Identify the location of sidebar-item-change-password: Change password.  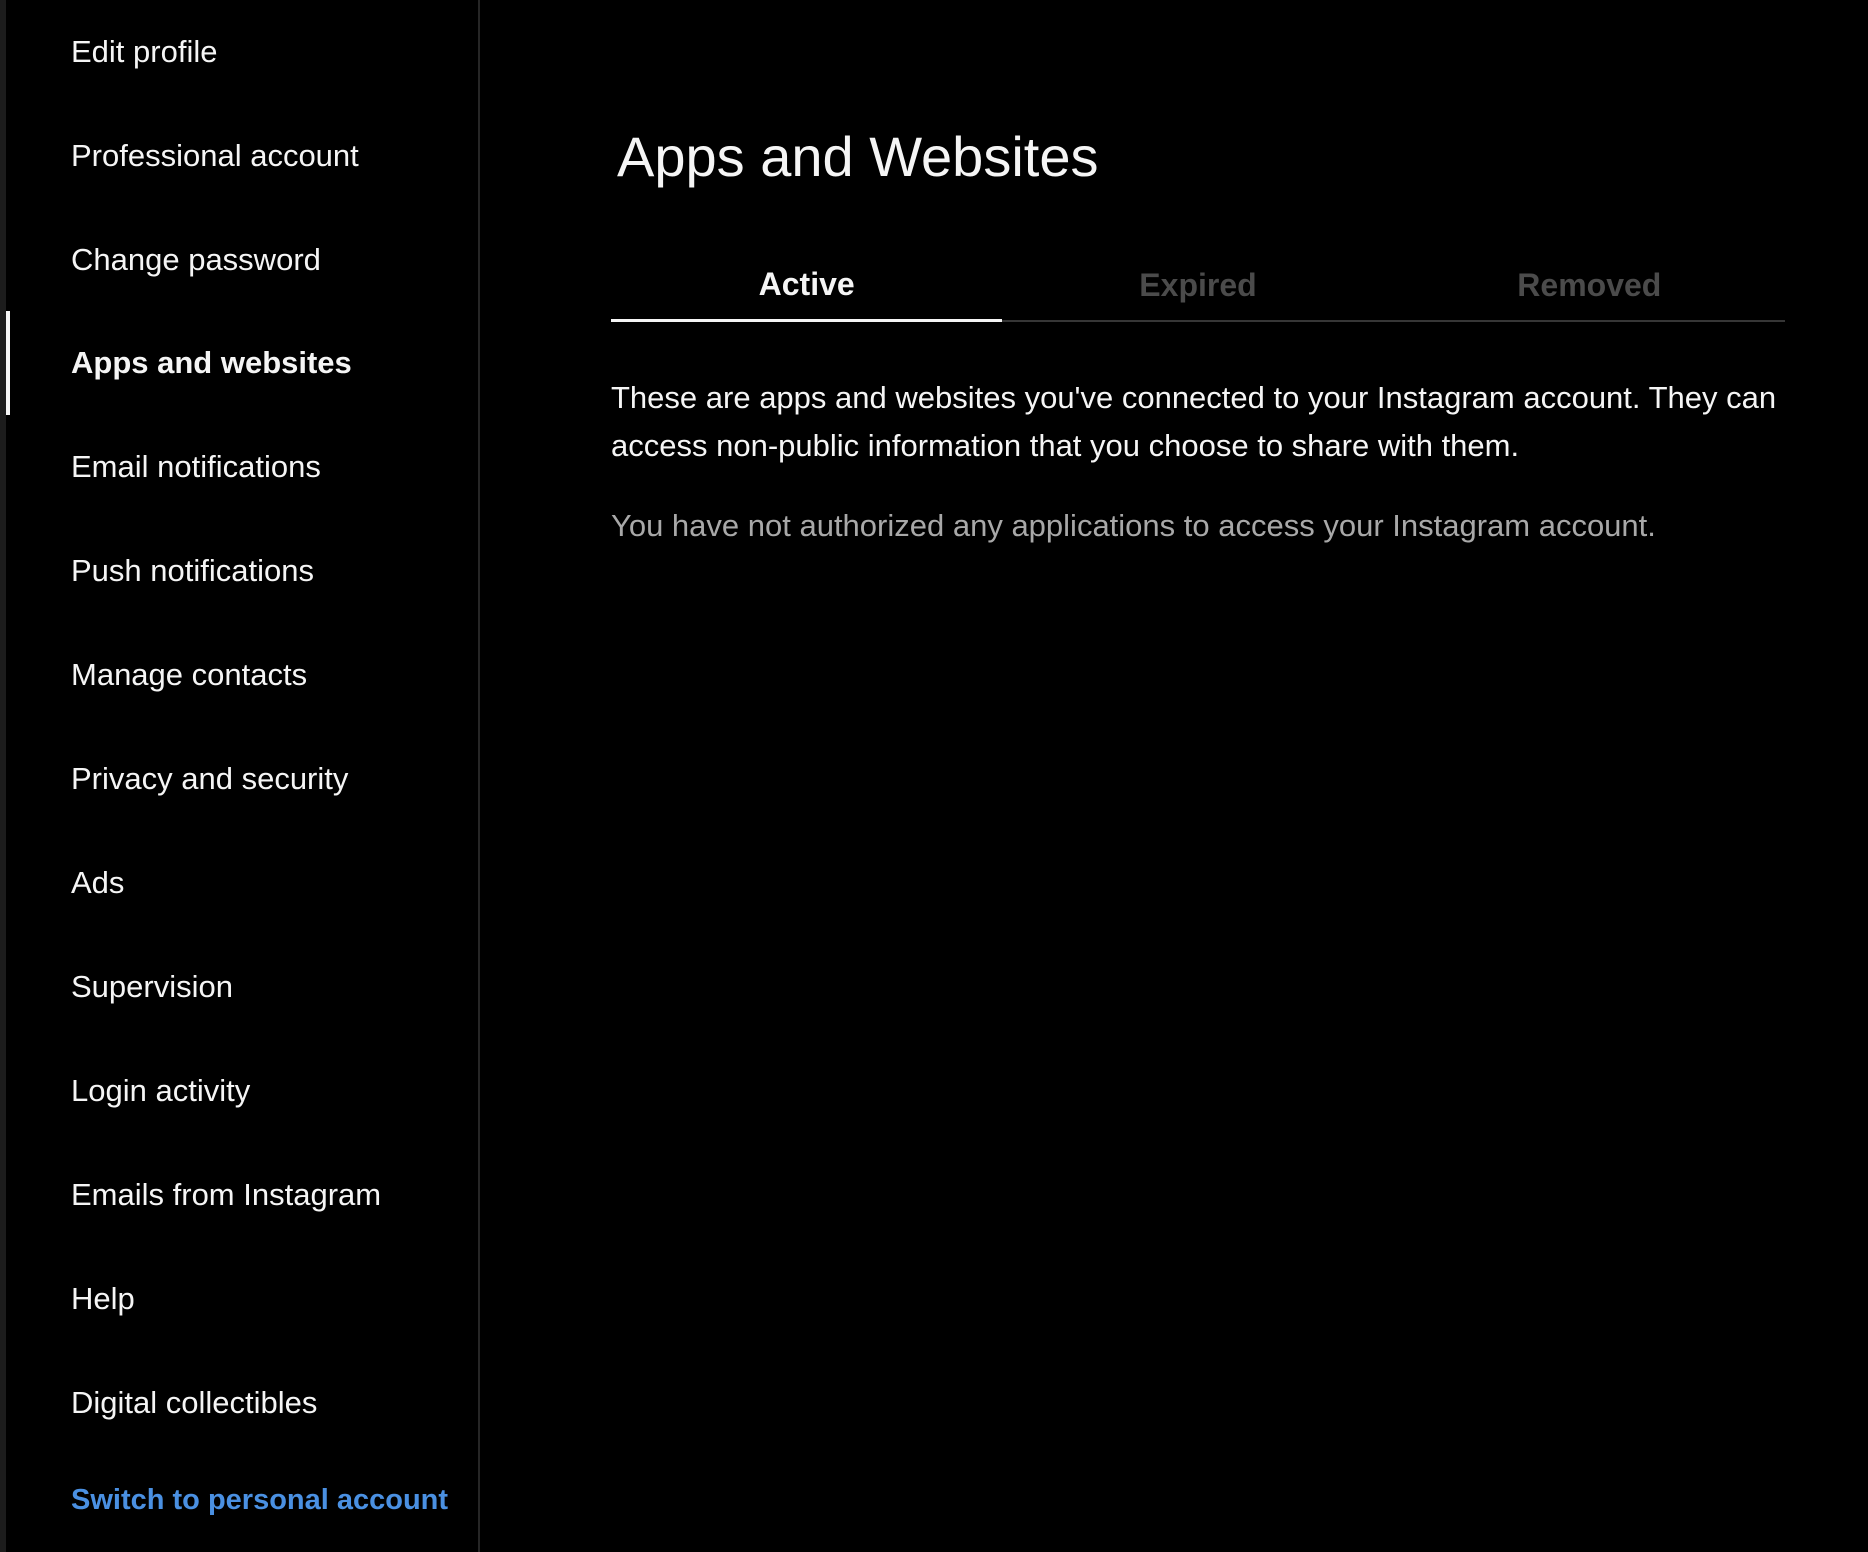
(242, 260).